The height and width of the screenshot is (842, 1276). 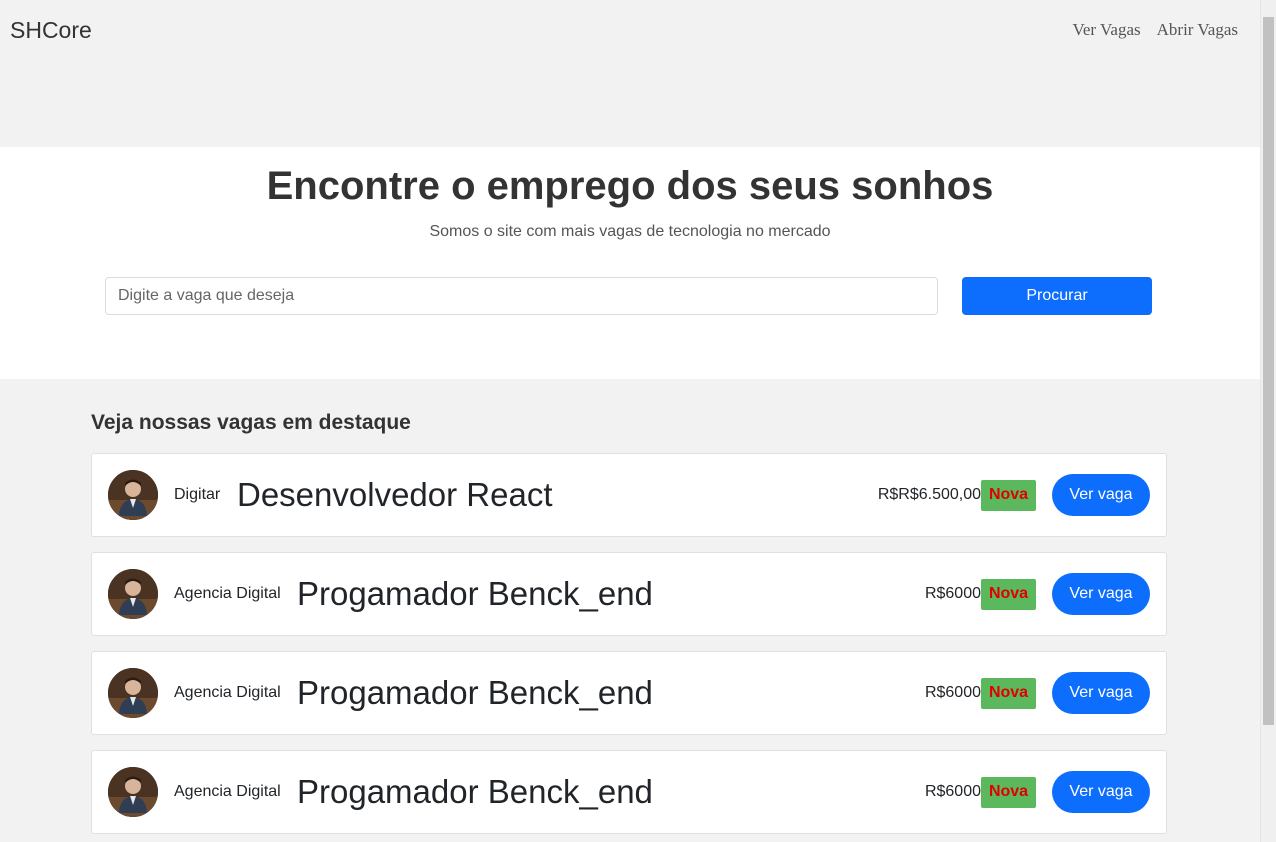 What do you see at coordinates (1155, 30) in the screenshot?
I see `nav-links: Ver Vagas Abrir Vagas` at bounding box center [1155, 30].